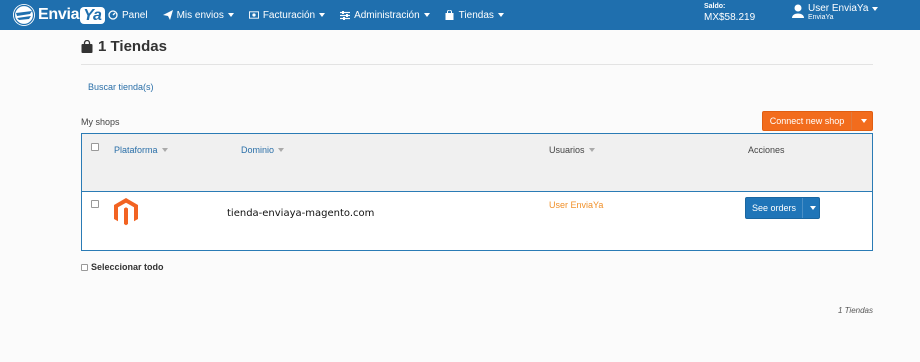 This screenshot has width=920, height=362. What do you see at coordinates (855, 310) in the screenshot?
I see `results-count: 1 Tiendas` at bounding box center [855, 310].